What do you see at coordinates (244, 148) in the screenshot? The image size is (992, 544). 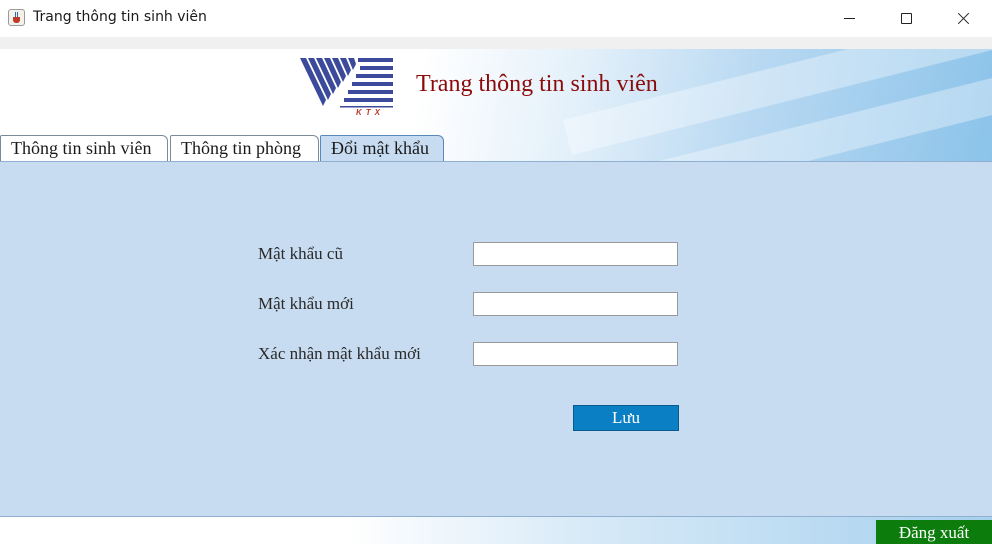 I see `tab-room-info: Thông tin phòng` at bounding box center [244, 148].